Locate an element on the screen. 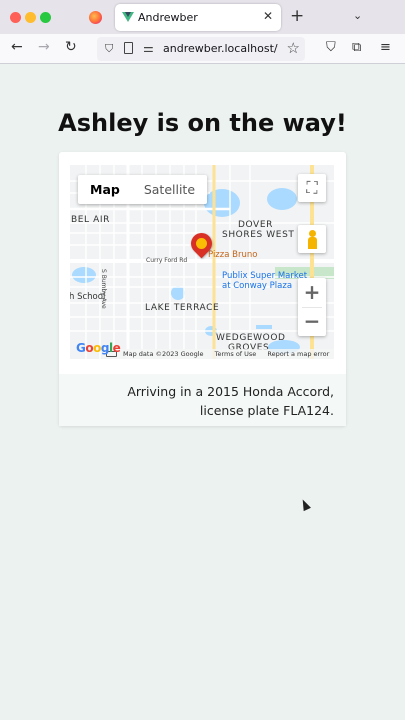 This screenshot has height=720, width=405. report-error-link: Report a map error is located at coordinates (298, 354).